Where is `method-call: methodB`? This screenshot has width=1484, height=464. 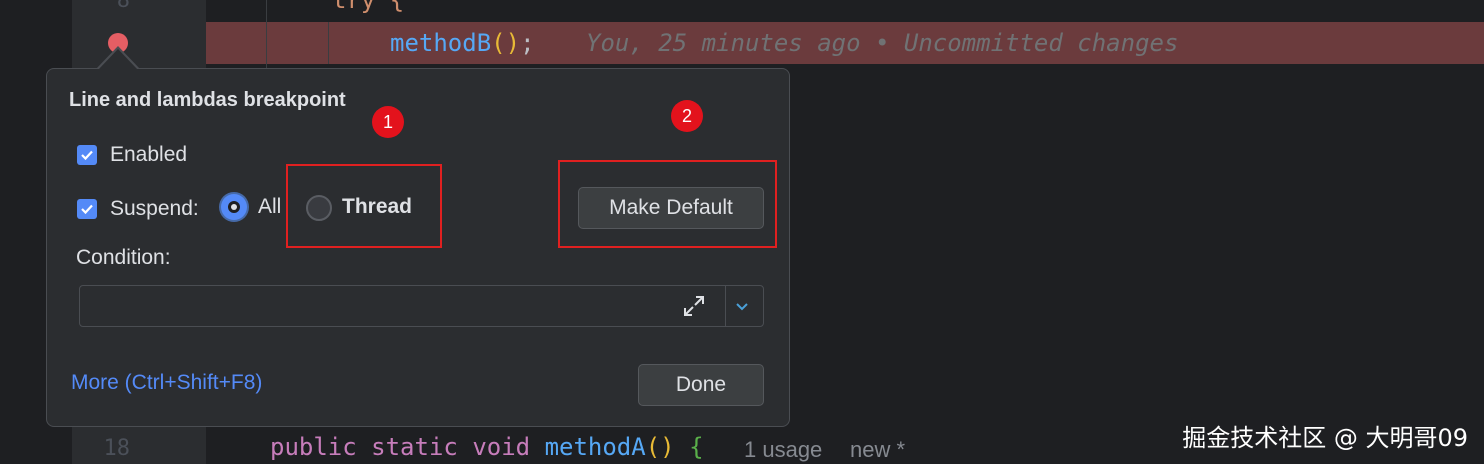
method-call: methodB is located at coordinates (441, 43).